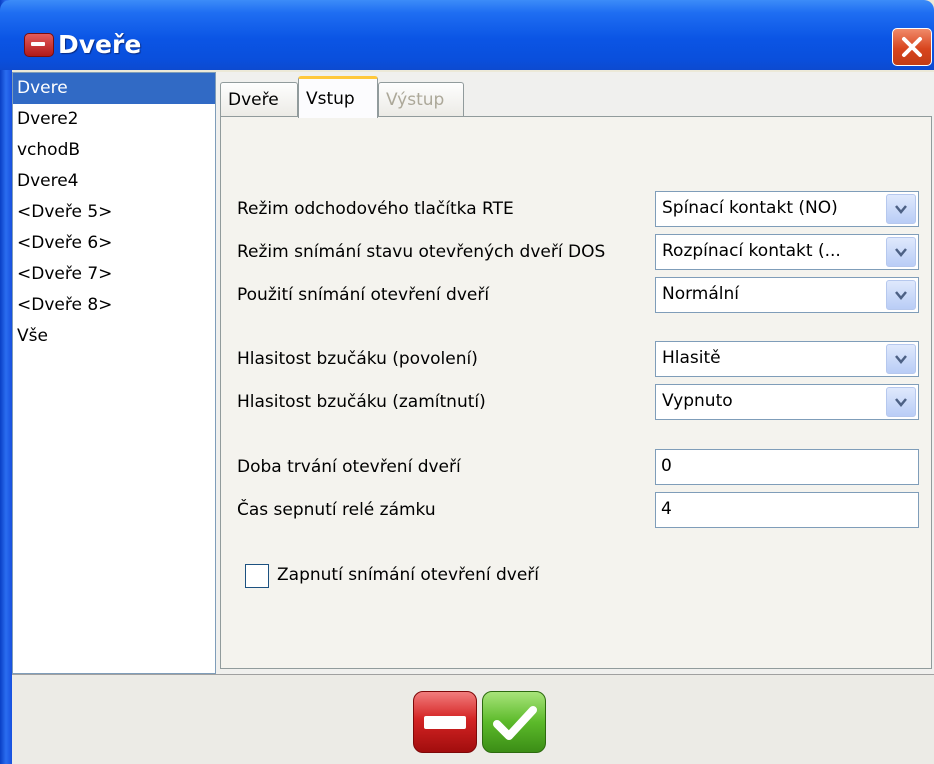 The image size is (934, 764). I want to click on rte-select: Spínací kontakt (NO), so click(787, 209).